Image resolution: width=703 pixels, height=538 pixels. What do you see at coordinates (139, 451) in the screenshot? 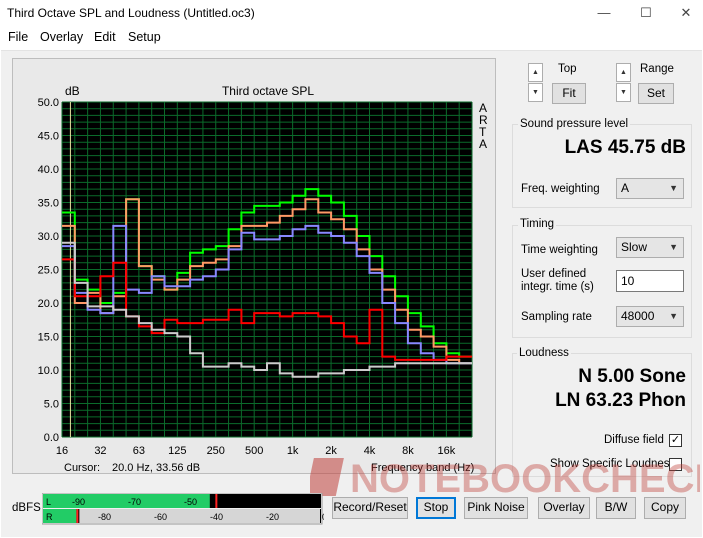
I see `x-tick-label: 63` at bounding box center [139, 451].